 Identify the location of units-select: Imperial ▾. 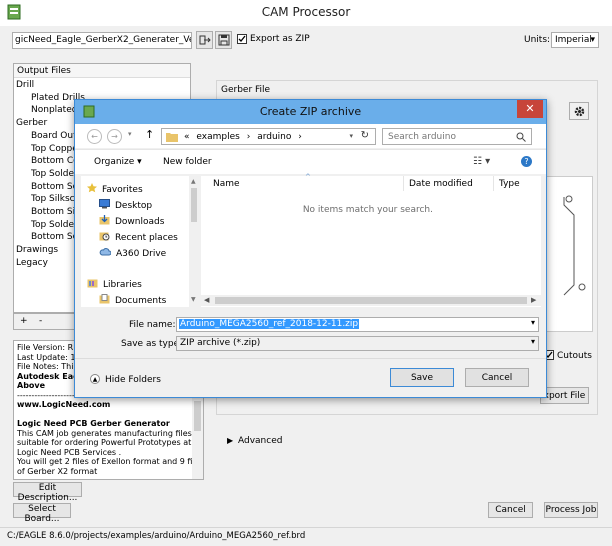
(575, 40).